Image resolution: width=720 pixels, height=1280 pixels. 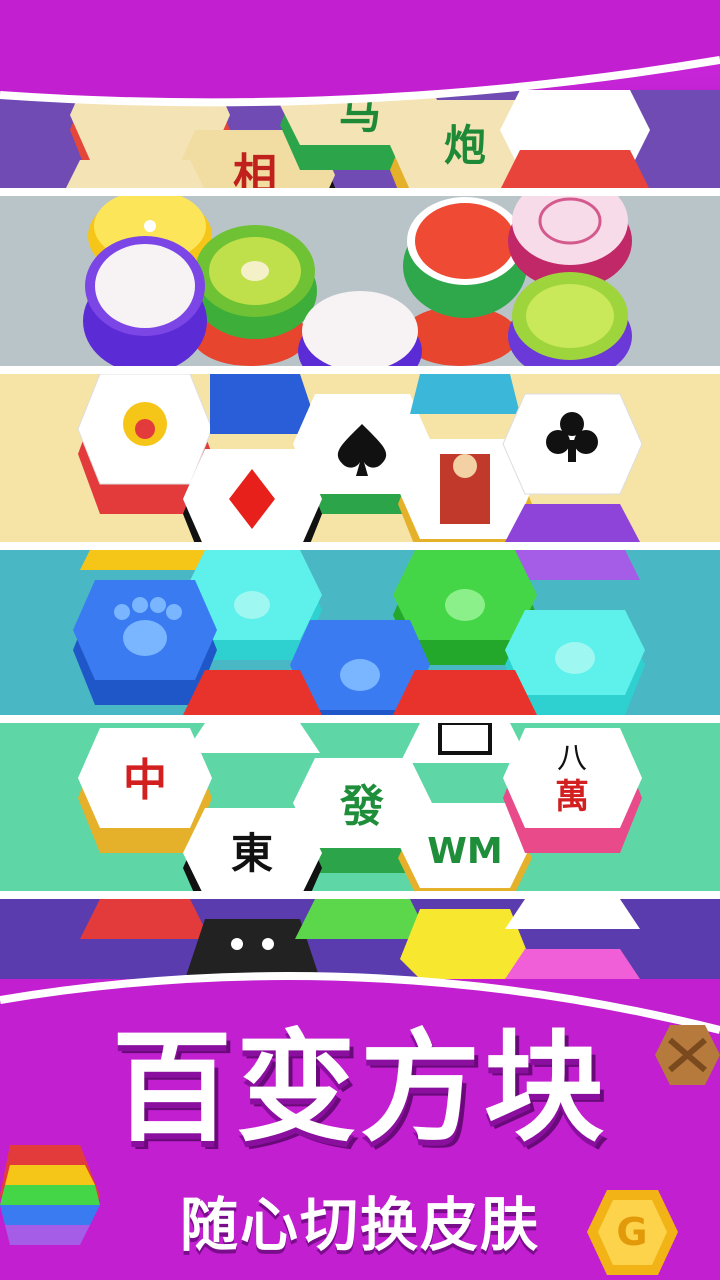 I want to click on svg-text: 發, so click(x=361, y=806).